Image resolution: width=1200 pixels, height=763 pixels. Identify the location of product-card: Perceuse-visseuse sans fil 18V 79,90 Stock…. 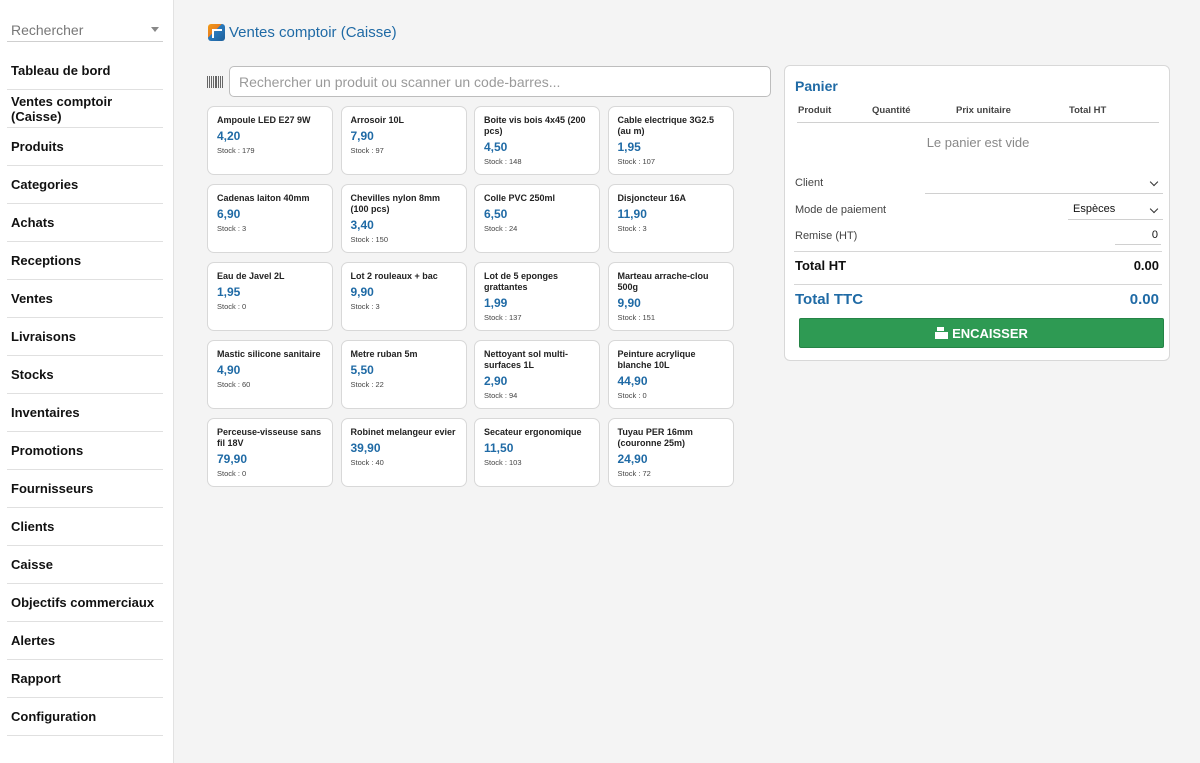
(270, 452).